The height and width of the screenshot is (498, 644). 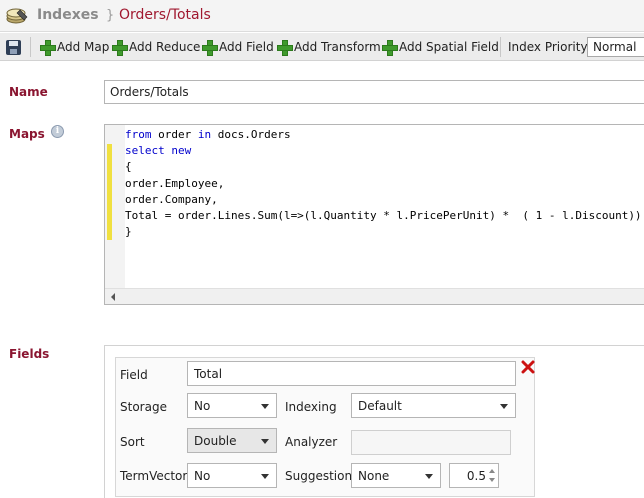 What do you see at coordinates (383, 232) in the screenshot?
I see `code-line: }` at bounding box center [383, 232].